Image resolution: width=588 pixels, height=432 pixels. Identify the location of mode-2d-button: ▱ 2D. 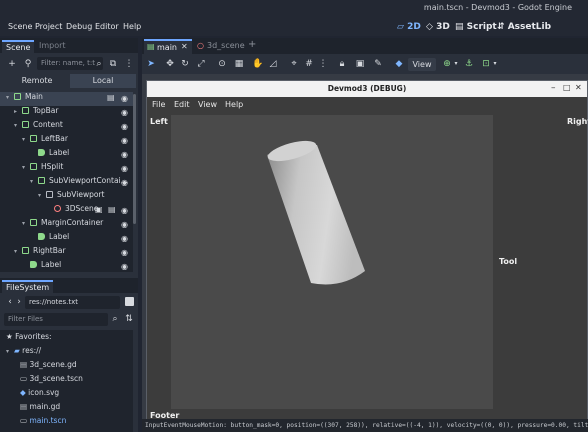
(409, 27).